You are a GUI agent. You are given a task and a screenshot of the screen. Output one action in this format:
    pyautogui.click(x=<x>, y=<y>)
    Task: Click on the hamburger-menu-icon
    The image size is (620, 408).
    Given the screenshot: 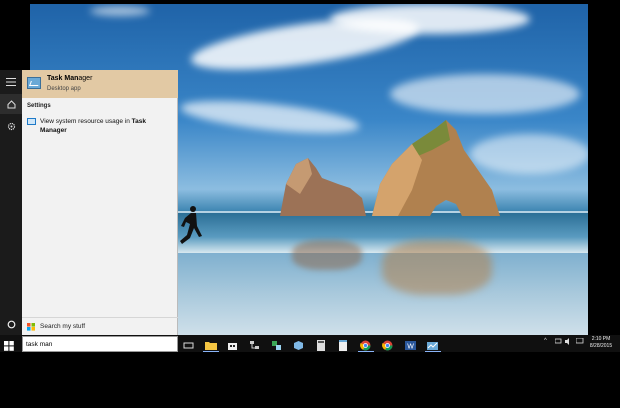 What is the action you would take?
    pyautogui.click(x=11, y=82)
    